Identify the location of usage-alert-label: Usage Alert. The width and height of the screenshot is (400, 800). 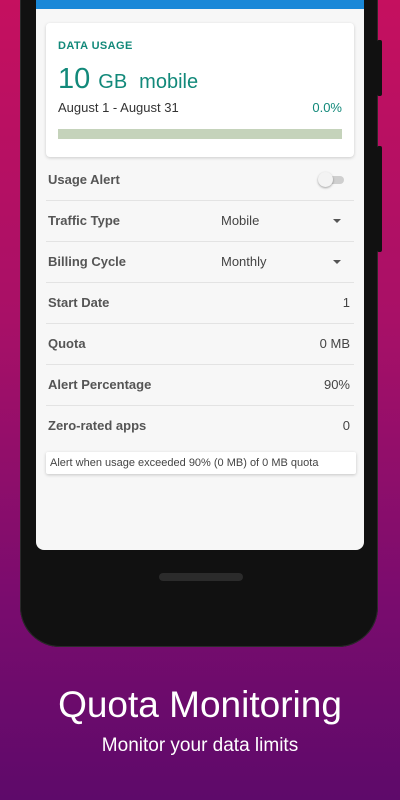
(84, 179).